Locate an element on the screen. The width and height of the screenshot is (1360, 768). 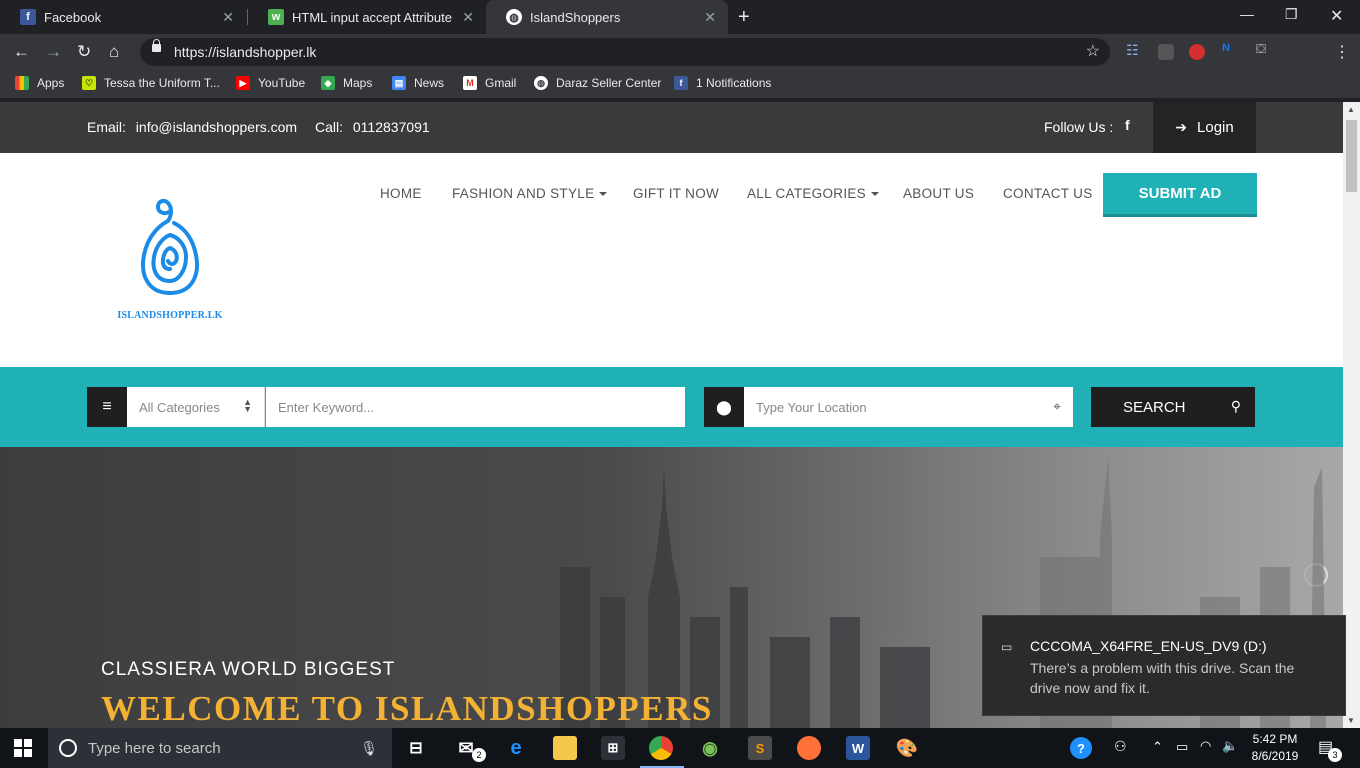
tab-label: Facebook is located at coordinates (73, 17).